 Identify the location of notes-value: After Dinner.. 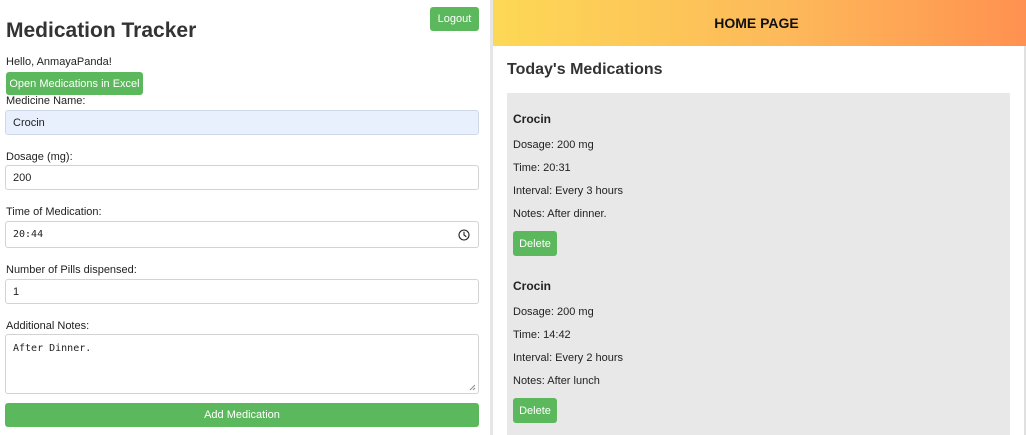
(52, 348).